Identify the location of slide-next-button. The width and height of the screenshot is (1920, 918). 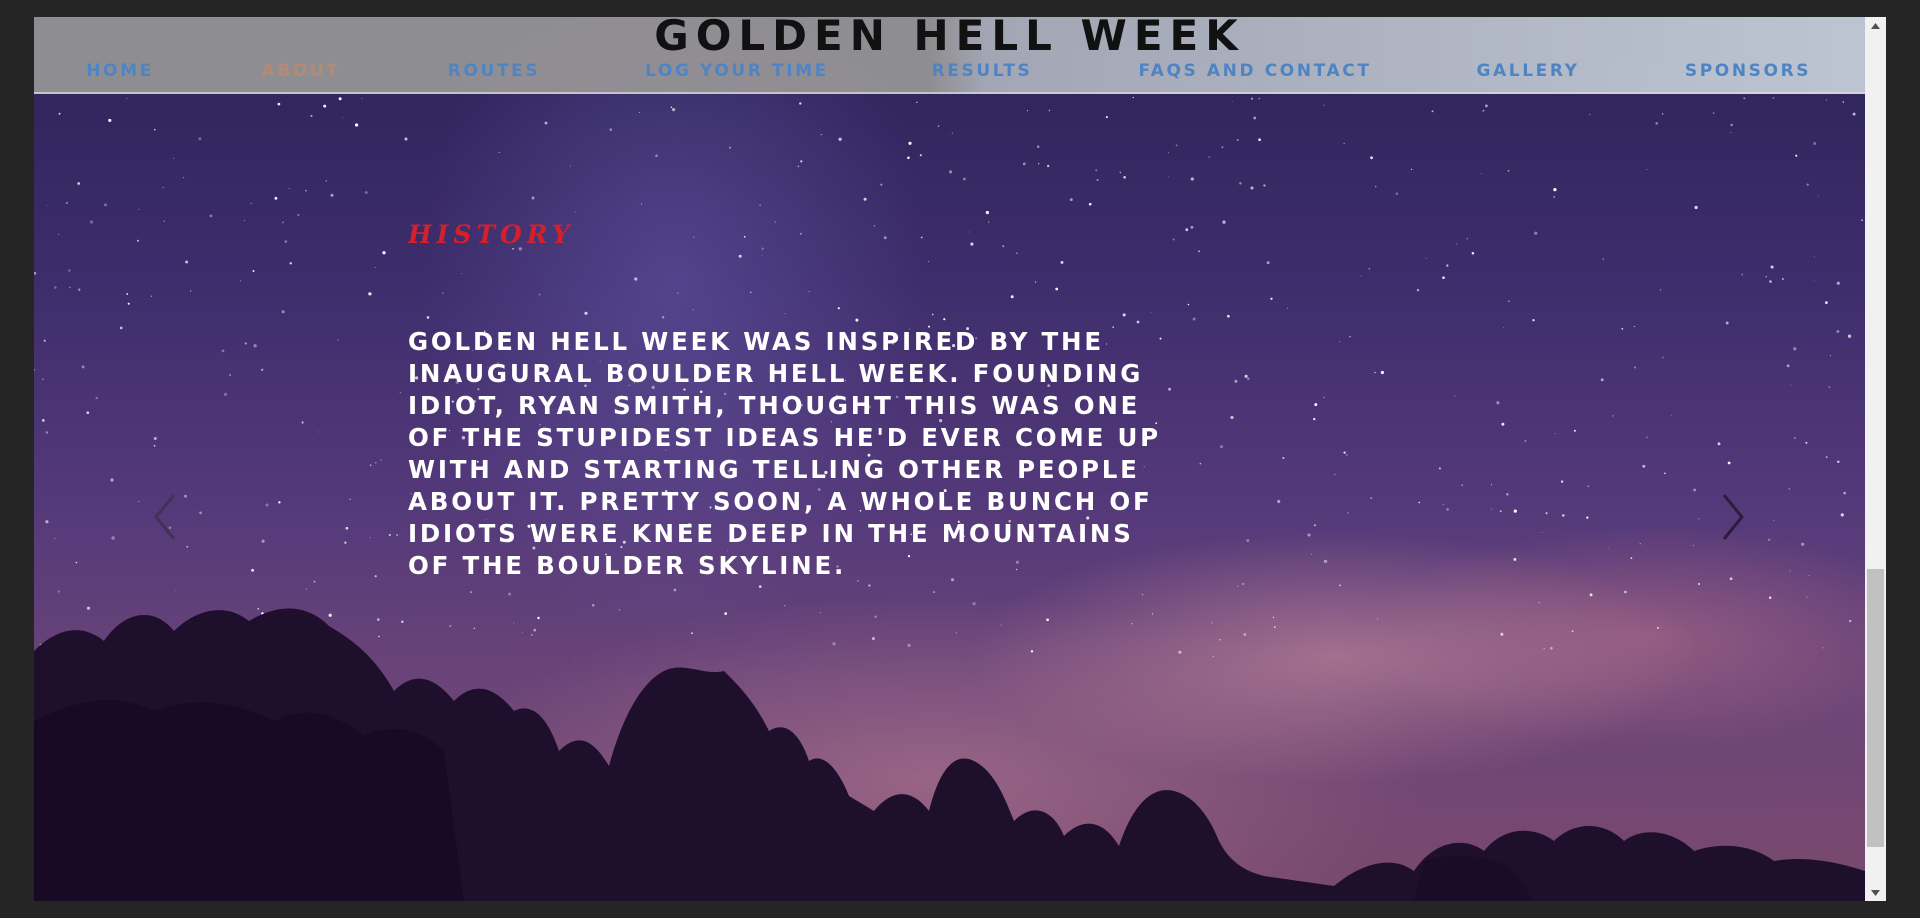
(1732, 517).